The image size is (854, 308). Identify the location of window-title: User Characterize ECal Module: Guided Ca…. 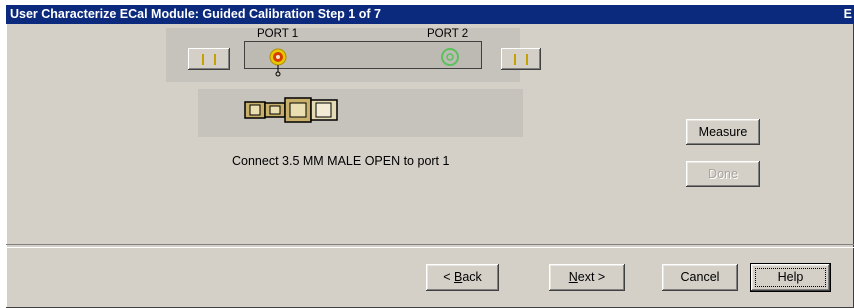
(195, 14).